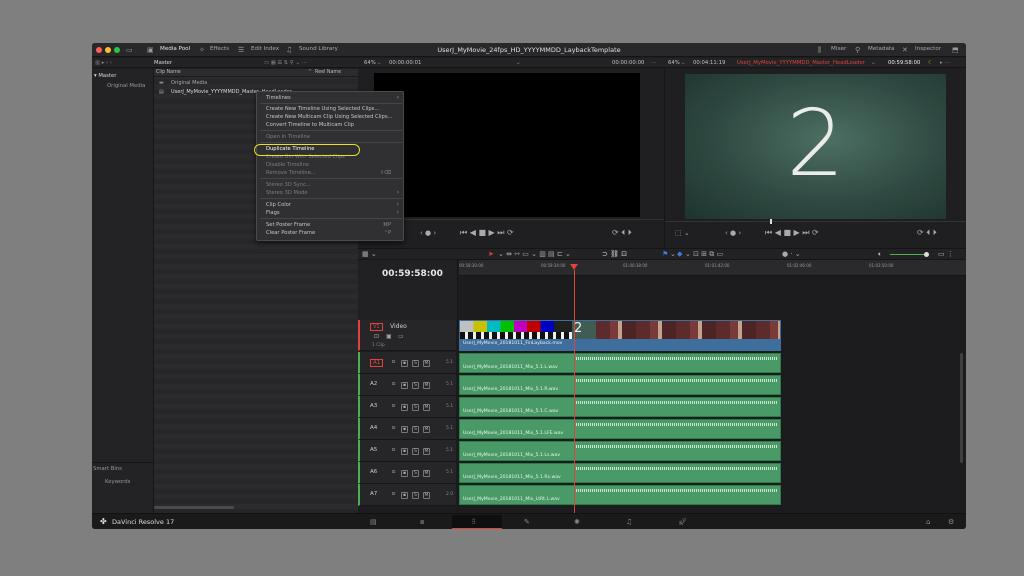  What do you see at coordinates (401, 336) in the screenshot?
I see `disable-video-track-icon: ▭` at bounding box center [401, 336].